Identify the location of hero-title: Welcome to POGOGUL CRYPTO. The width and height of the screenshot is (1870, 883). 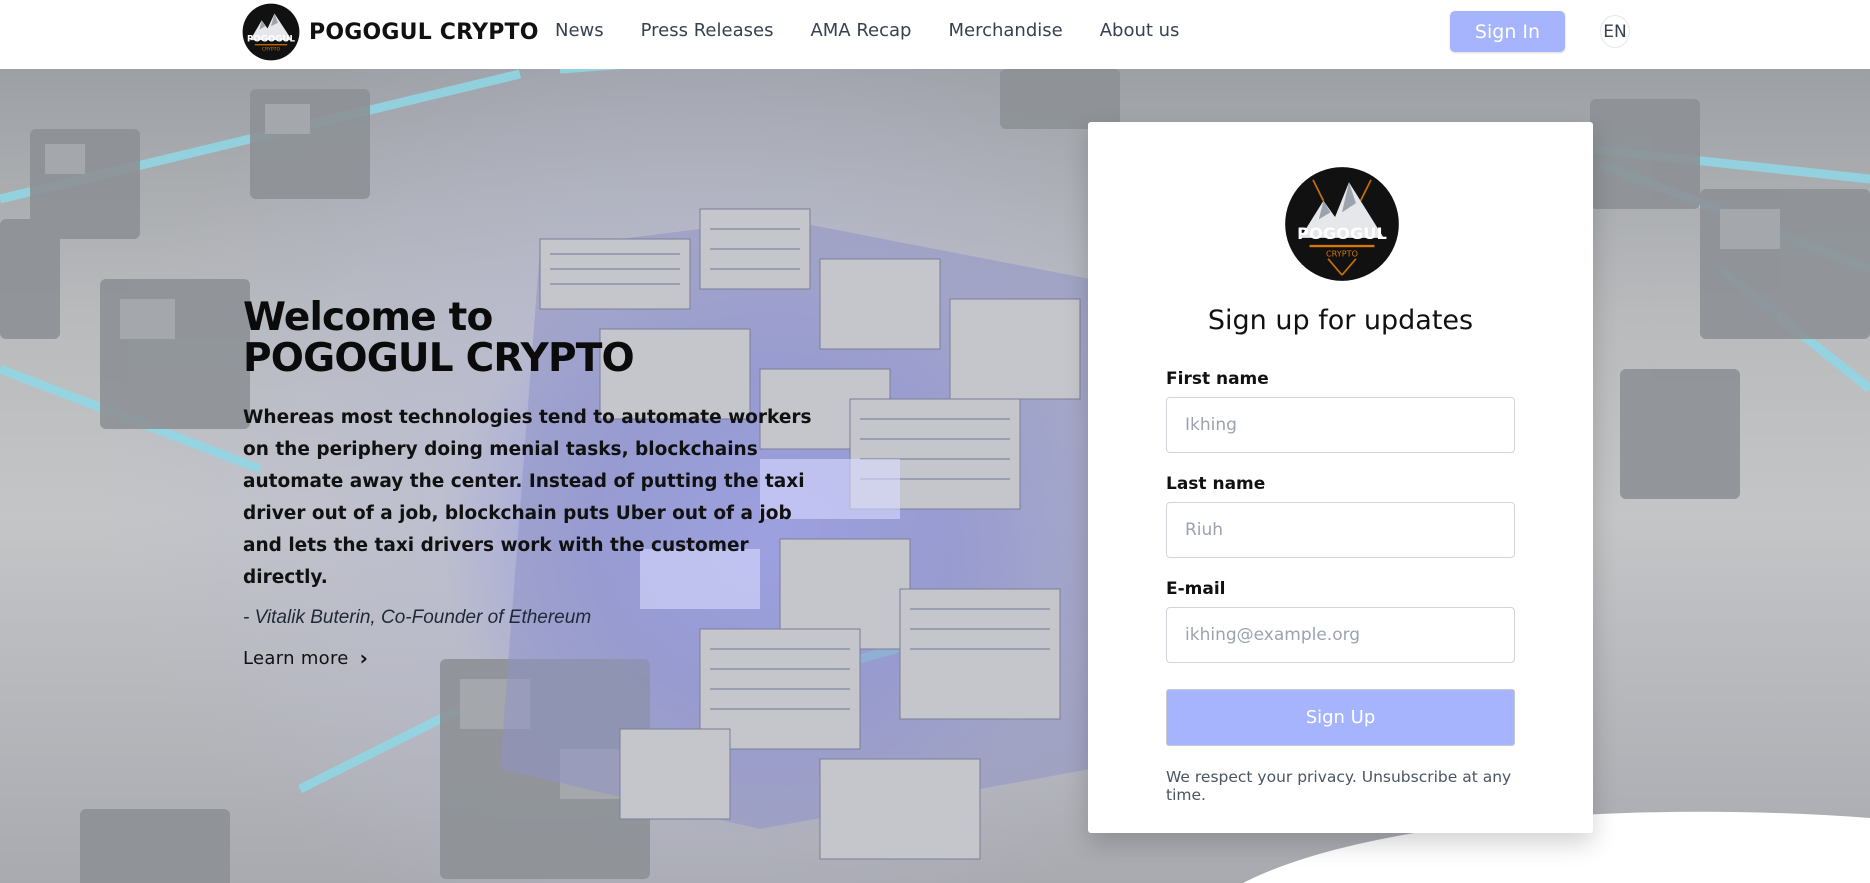
(533, 338).